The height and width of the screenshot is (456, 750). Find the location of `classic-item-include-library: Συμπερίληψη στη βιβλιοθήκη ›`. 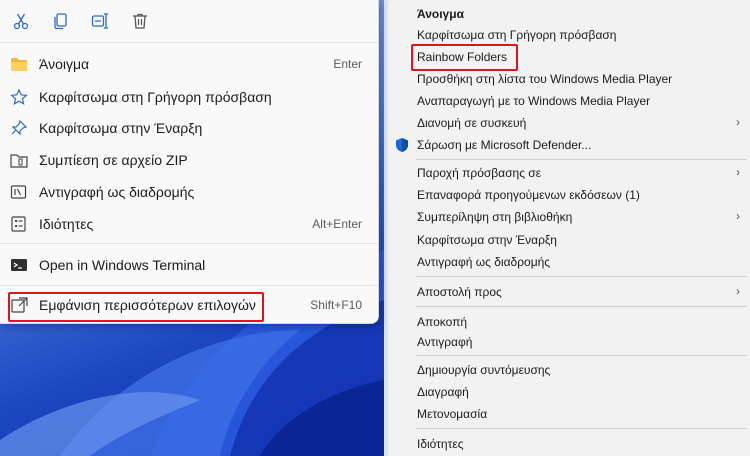

classic-item-include-library: Συμπερίληψη στη βιβλιοθήκη › is located at coordinates (569, 217).